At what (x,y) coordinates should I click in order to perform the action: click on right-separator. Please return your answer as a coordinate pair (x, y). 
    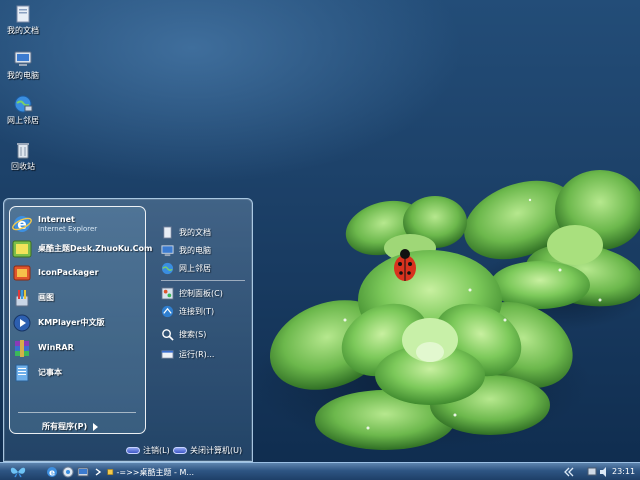
    Looking at the image, I should click on (203, 280).